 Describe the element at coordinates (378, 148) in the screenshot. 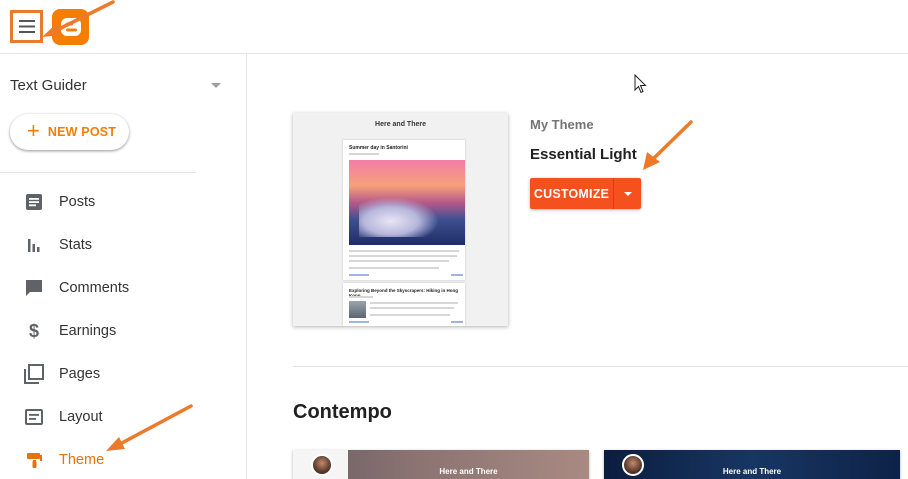

I see `preview-post-title: Summer day in Santorini` at that location.